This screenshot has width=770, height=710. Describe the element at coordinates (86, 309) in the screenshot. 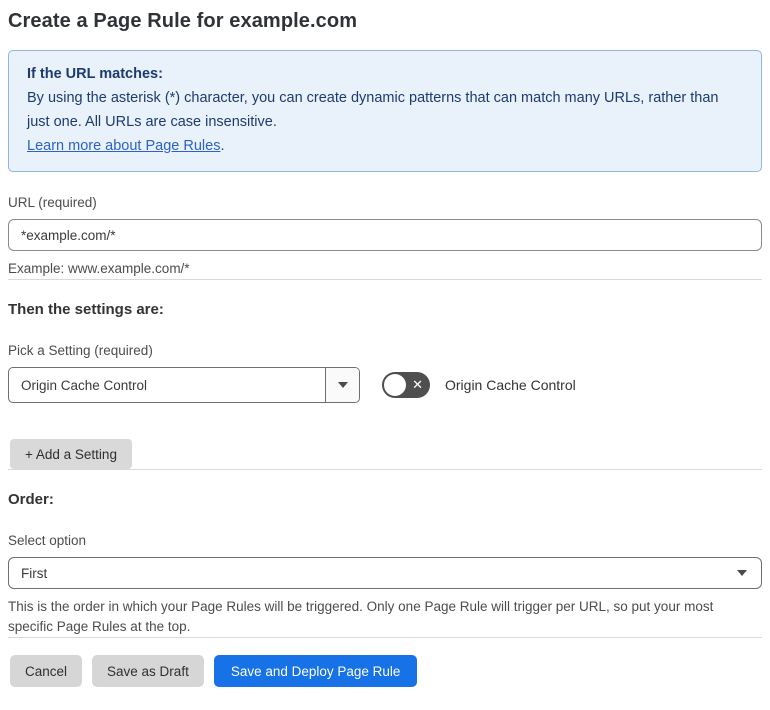

I see `settings-section-heading: Then the settings are:` at that location.